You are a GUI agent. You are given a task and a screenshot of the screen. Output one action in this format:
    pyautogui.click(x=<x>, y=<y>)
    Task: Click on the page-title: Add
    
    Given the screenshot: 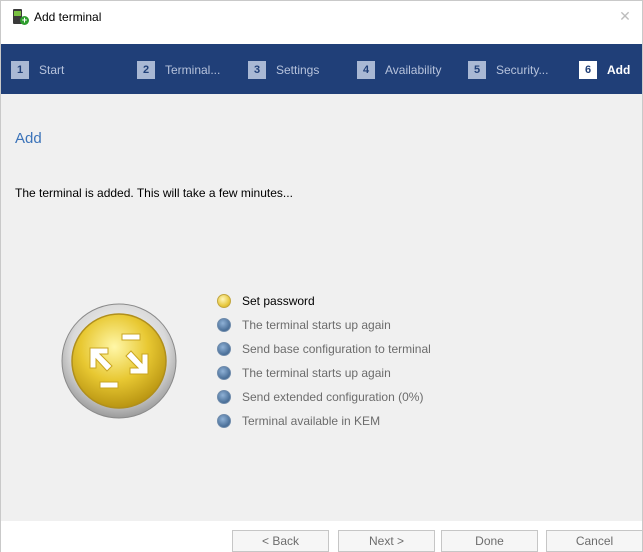 What is the action you would take?
    pyautogui.click(x=28, y=138)
    